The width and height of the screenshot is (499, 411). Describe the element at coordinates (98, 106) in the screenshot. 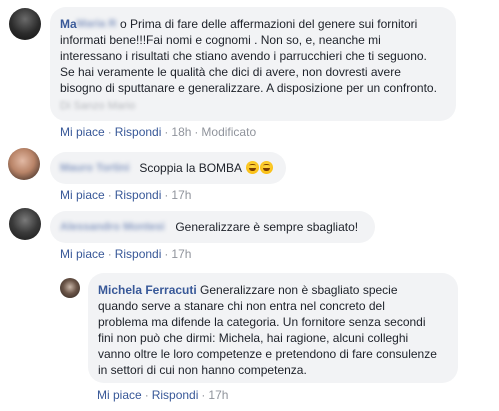

I see `redacted-line: Di Sanzo Mario` at that location.